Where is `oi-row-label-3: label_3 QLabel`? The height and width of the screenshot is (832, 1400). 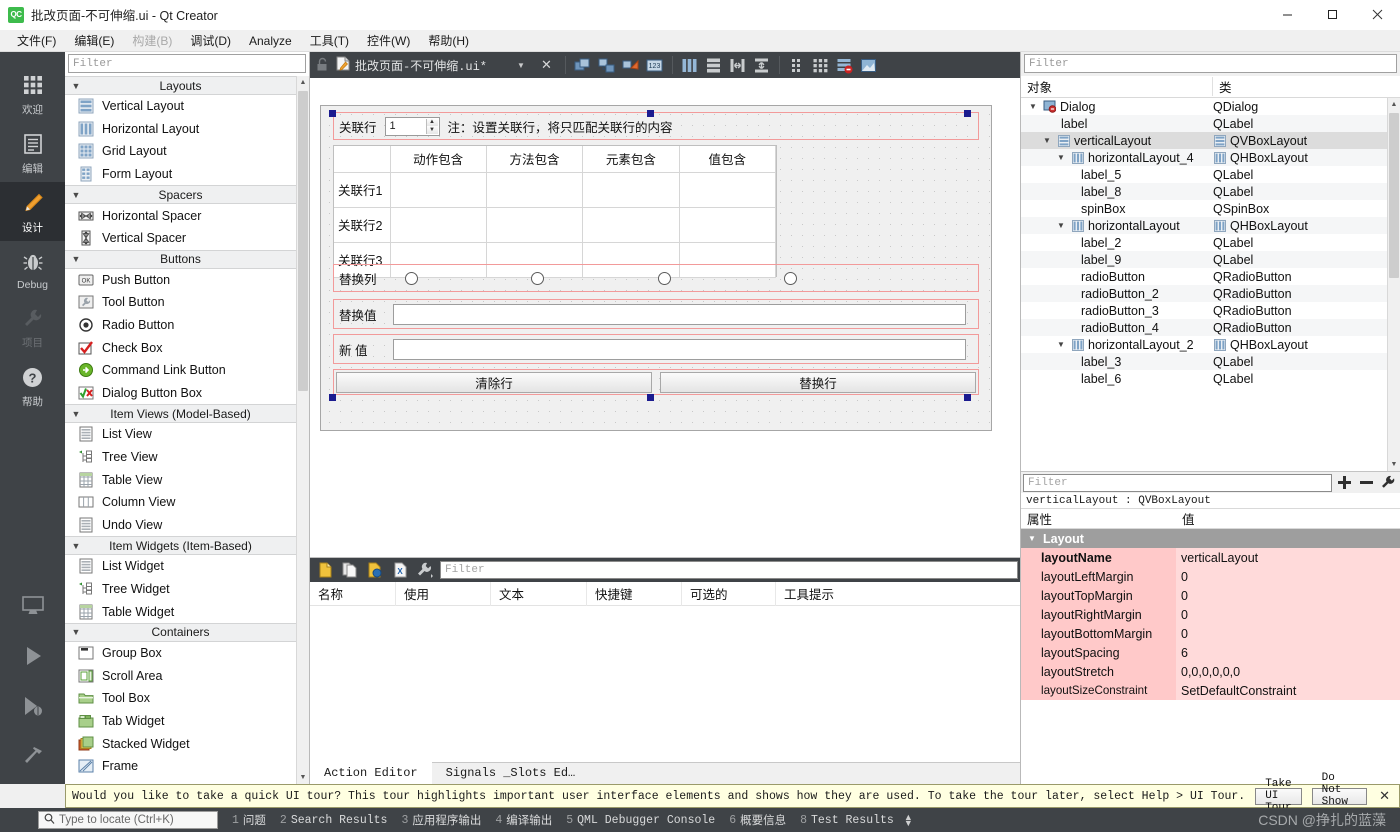 oi-row-label-3: label_3 QLabel is located at coordinates (1204, 361).